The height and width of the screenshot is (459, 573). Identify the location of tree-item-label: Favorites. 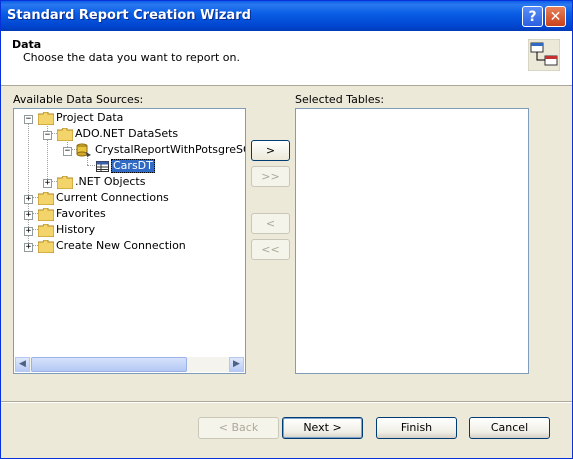
(81, 213).